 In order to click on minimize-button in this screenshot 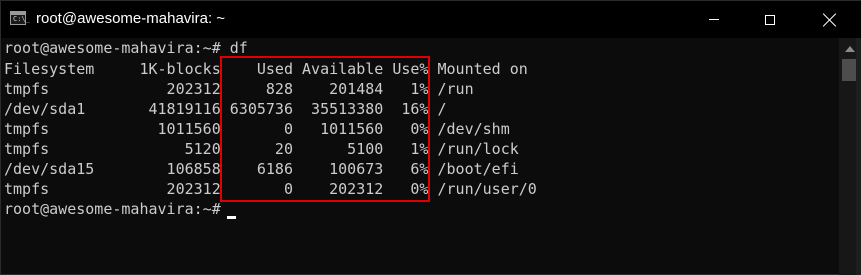, I will do `click(714, 19)`.